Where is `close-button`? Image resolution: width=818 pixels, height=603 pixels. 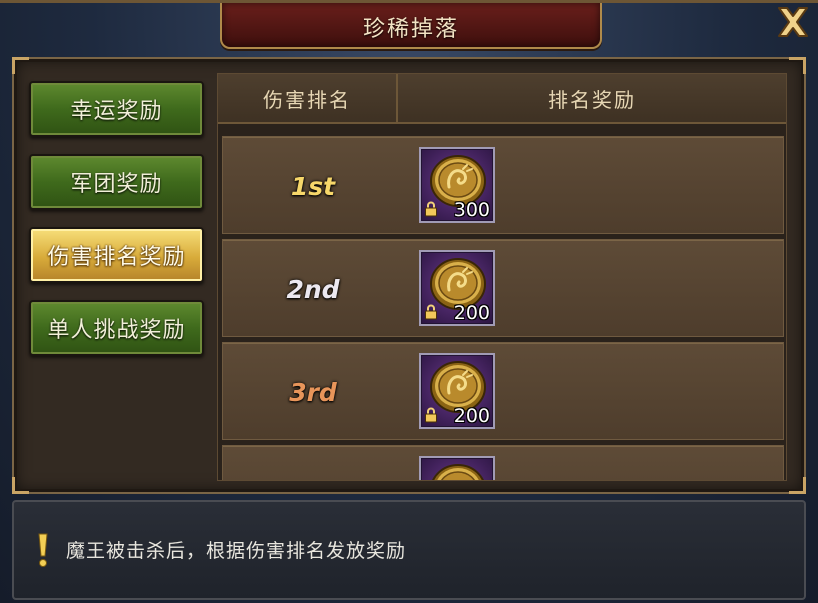 close-button is located at coordinates (793, 22).